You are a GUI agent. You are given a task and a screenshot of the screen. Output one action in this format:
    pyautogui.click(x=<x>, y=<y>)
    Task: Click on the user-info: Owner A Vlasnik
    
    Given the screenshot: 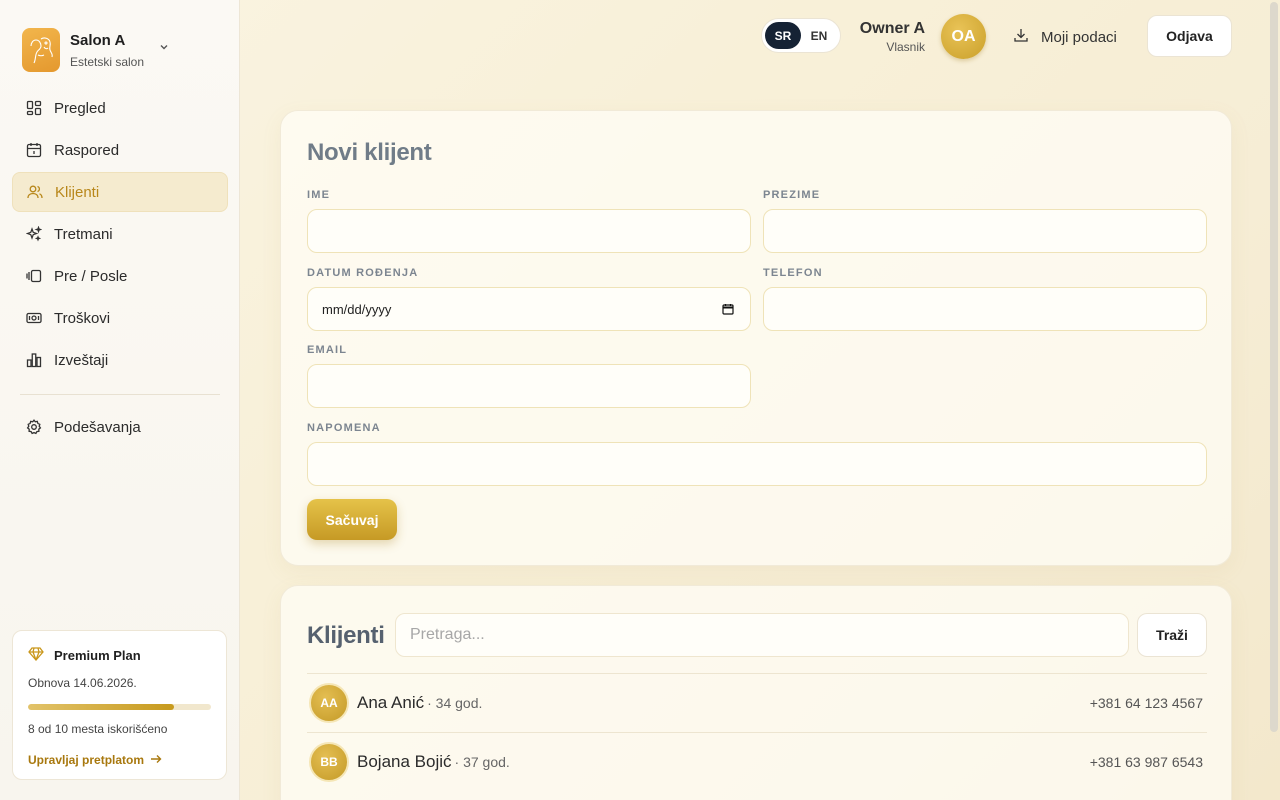 What is the action you would take?
    pyautogui.click(x=887, y=37)
    